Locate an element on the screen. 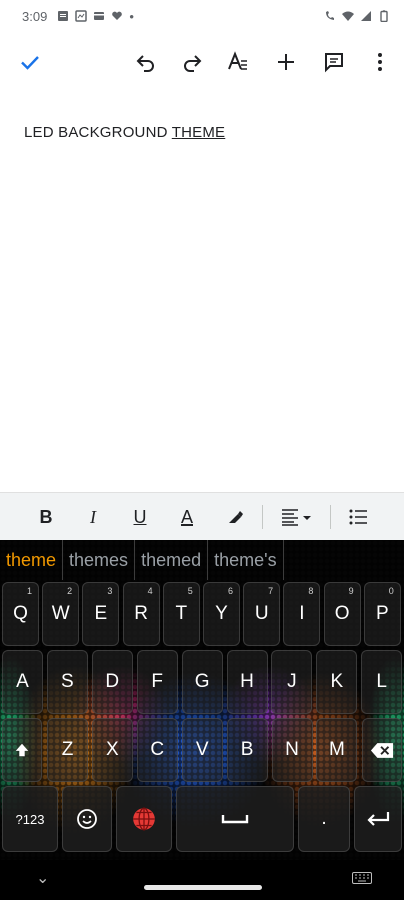  suggestion-item: theme's is located at coordinates (246, 560).